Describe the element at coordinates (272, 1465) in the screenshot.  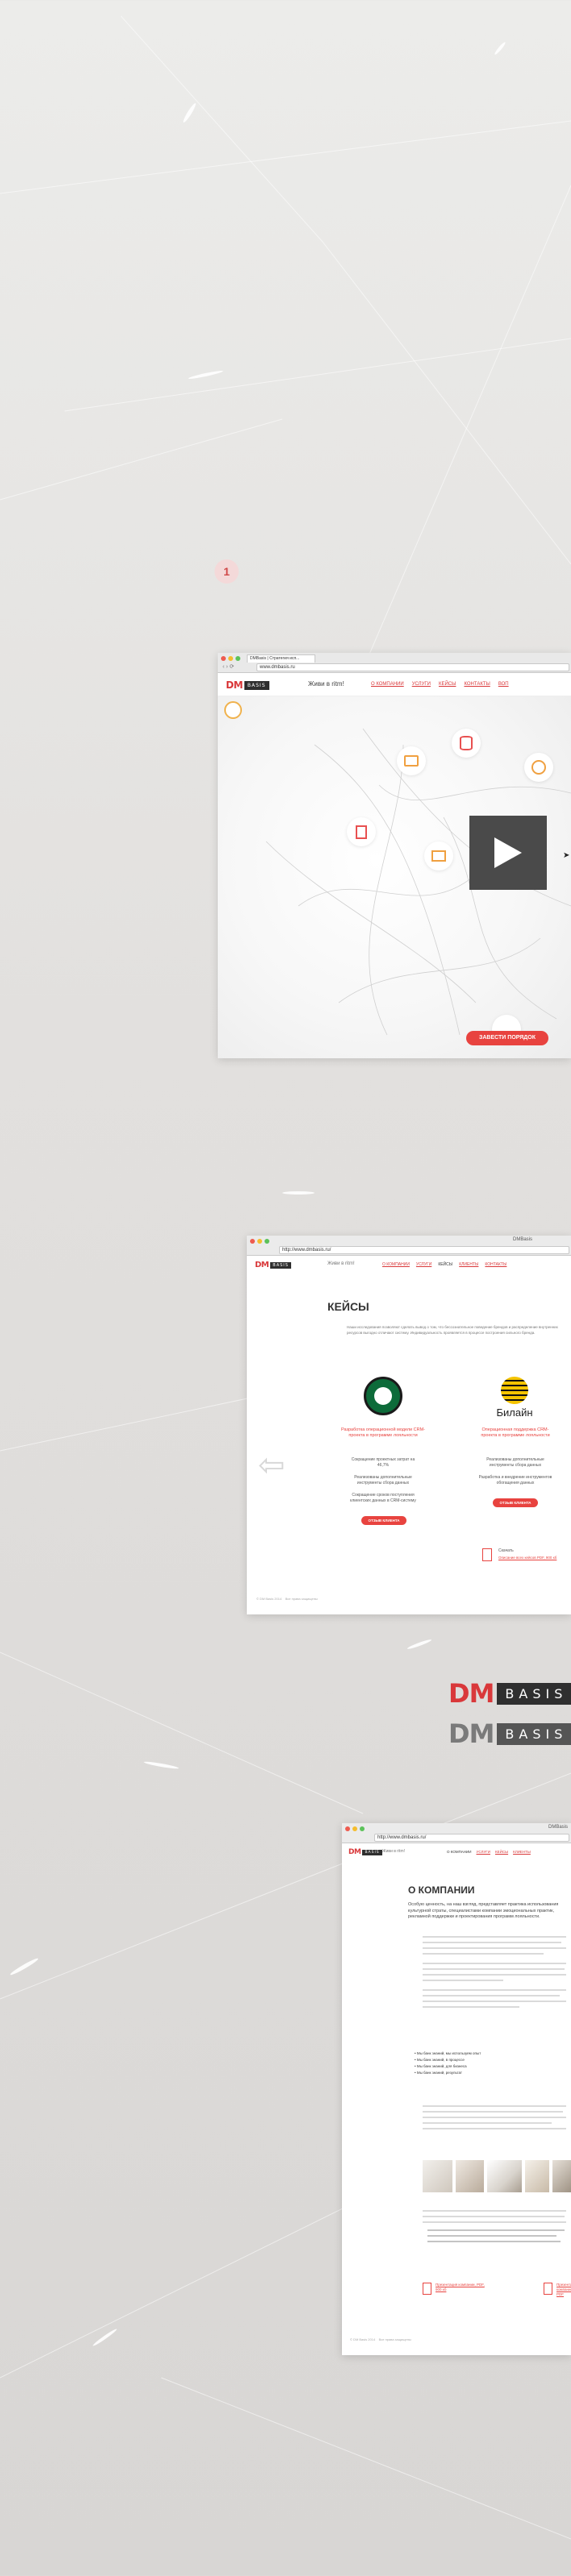
I see `back-arrow-icon: ⇦` at that location.